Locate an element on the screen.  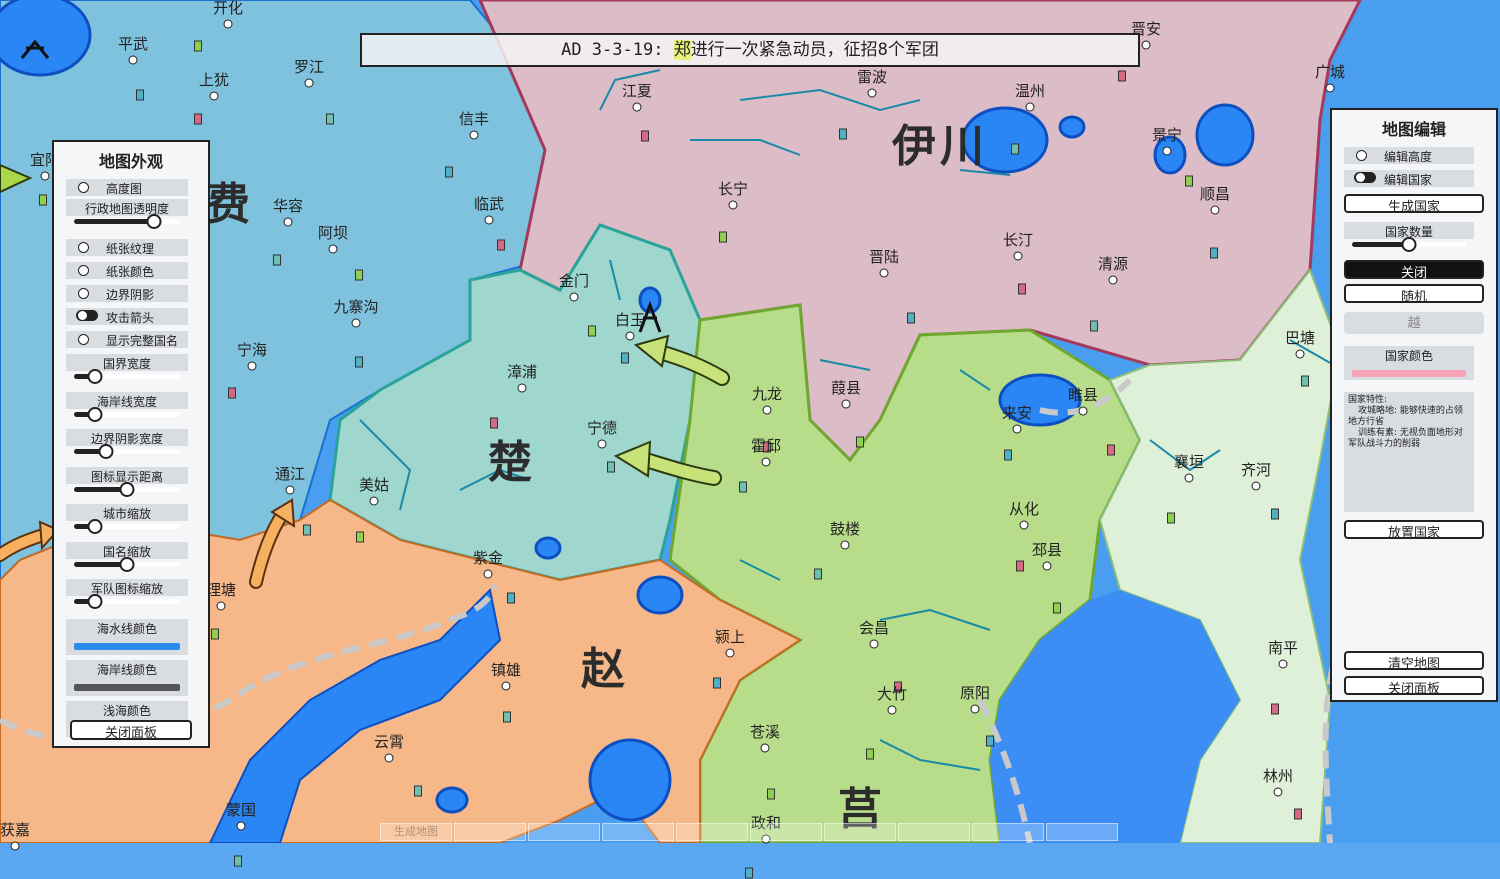
nation-name-input: 越 is located at coordinates (1414, 323).